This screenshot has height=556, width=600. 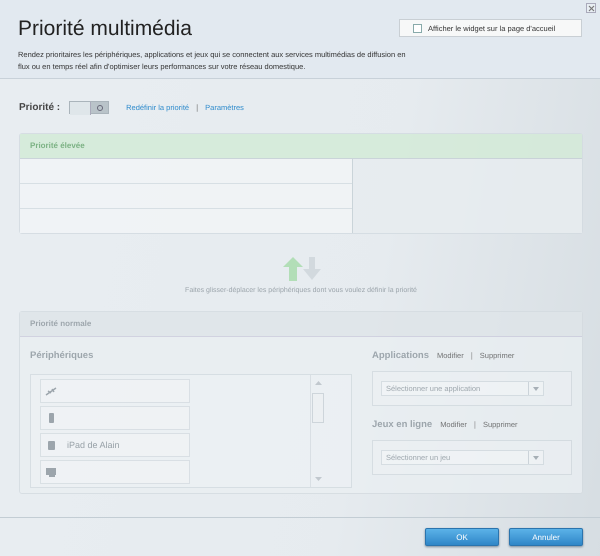 I want to click on section-title: Applications, so click(x=401, y=355).